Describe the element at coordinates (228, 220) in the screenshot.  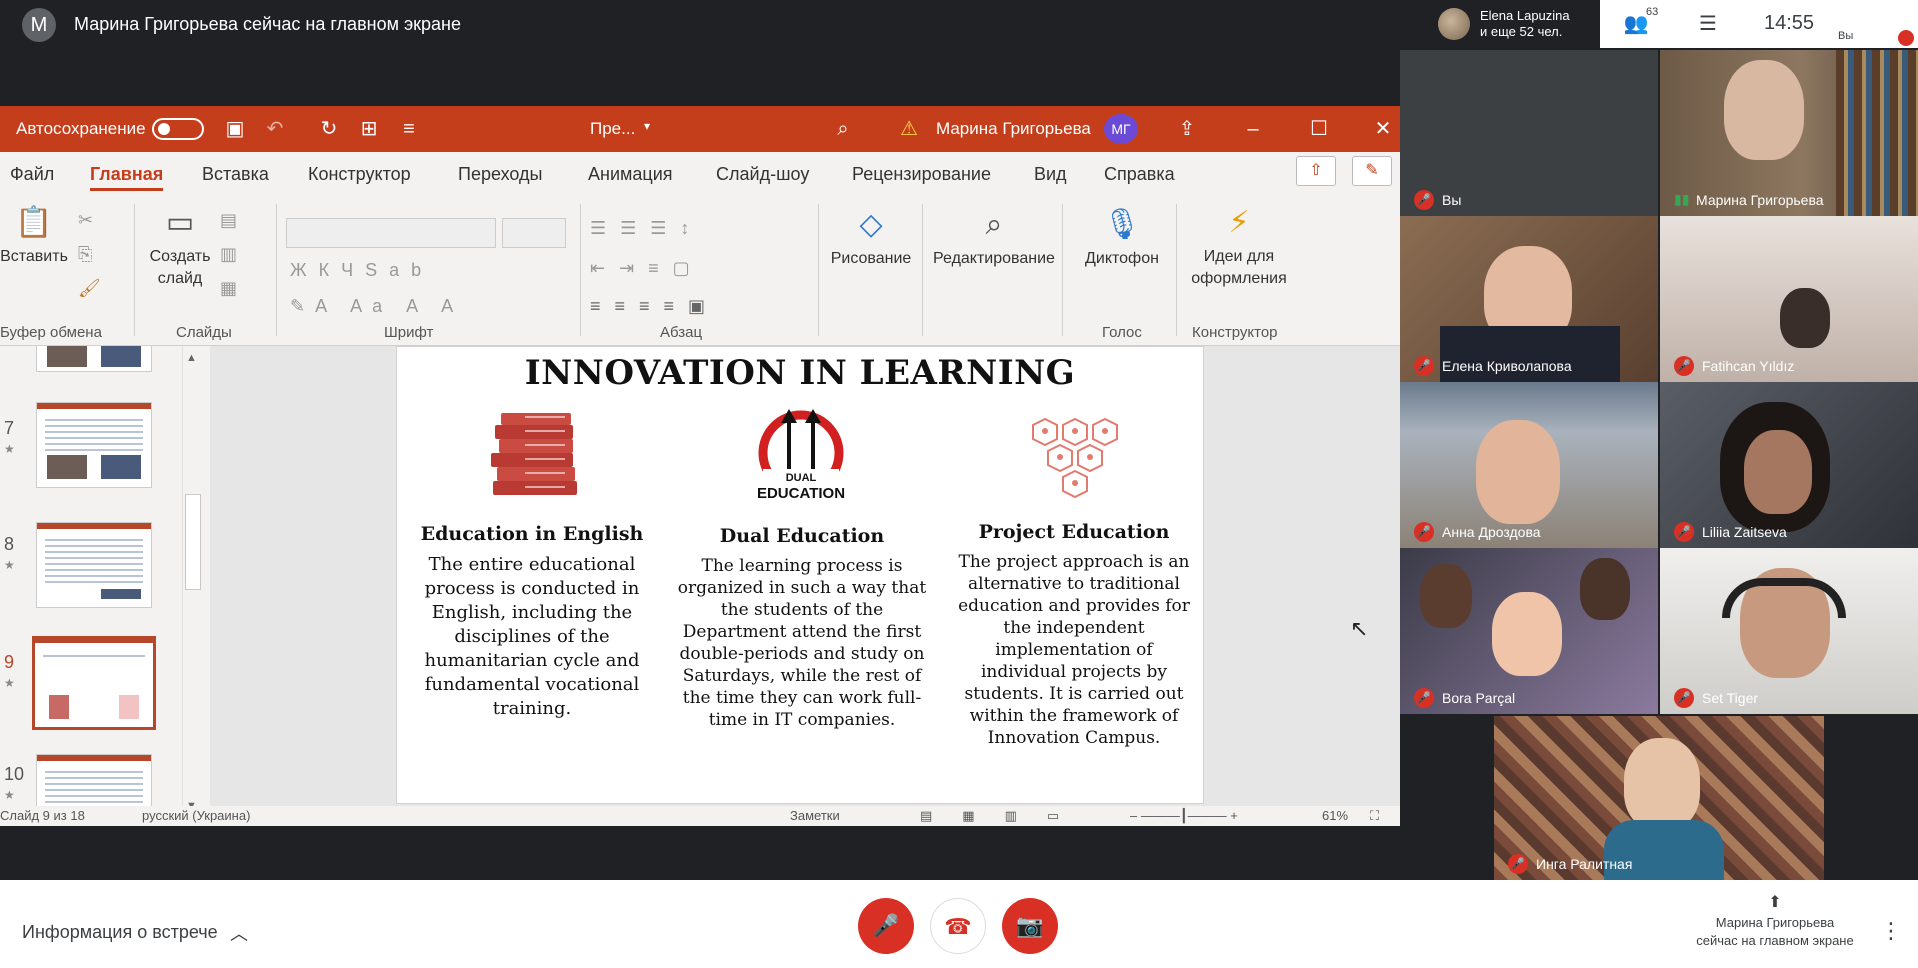
I see `layout-icon: ▤` at that location.